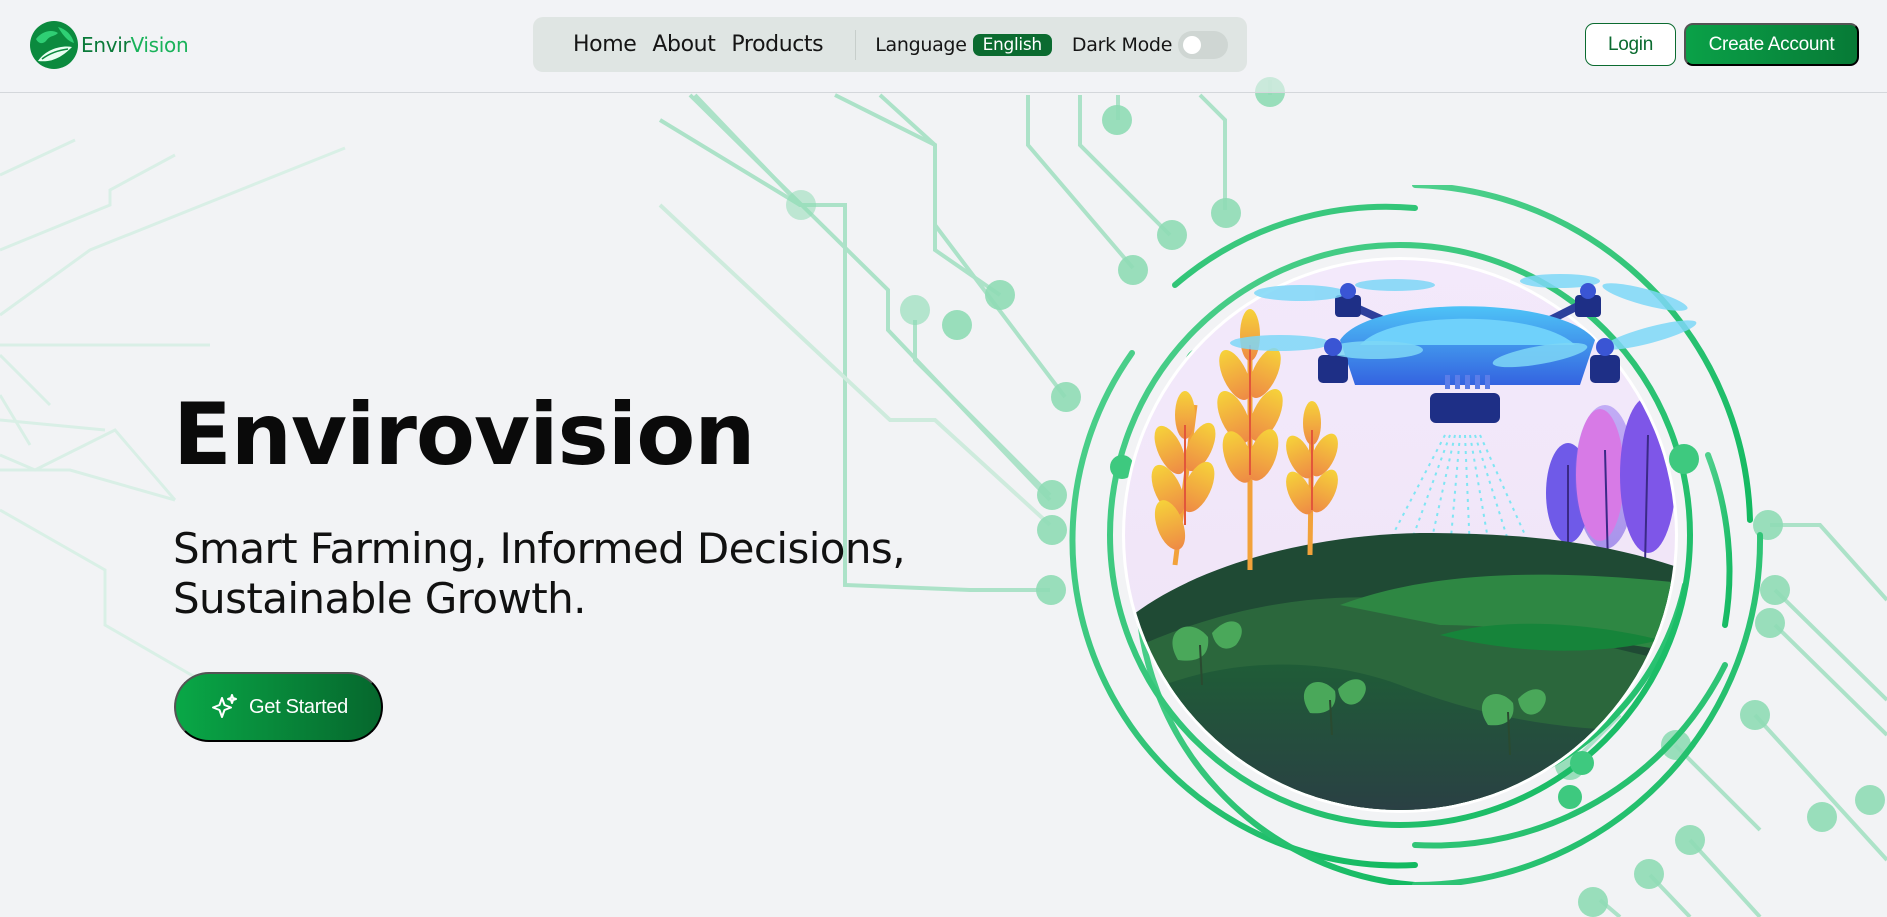  I want to click on get-started-label: Get Started, so click(298, 706).